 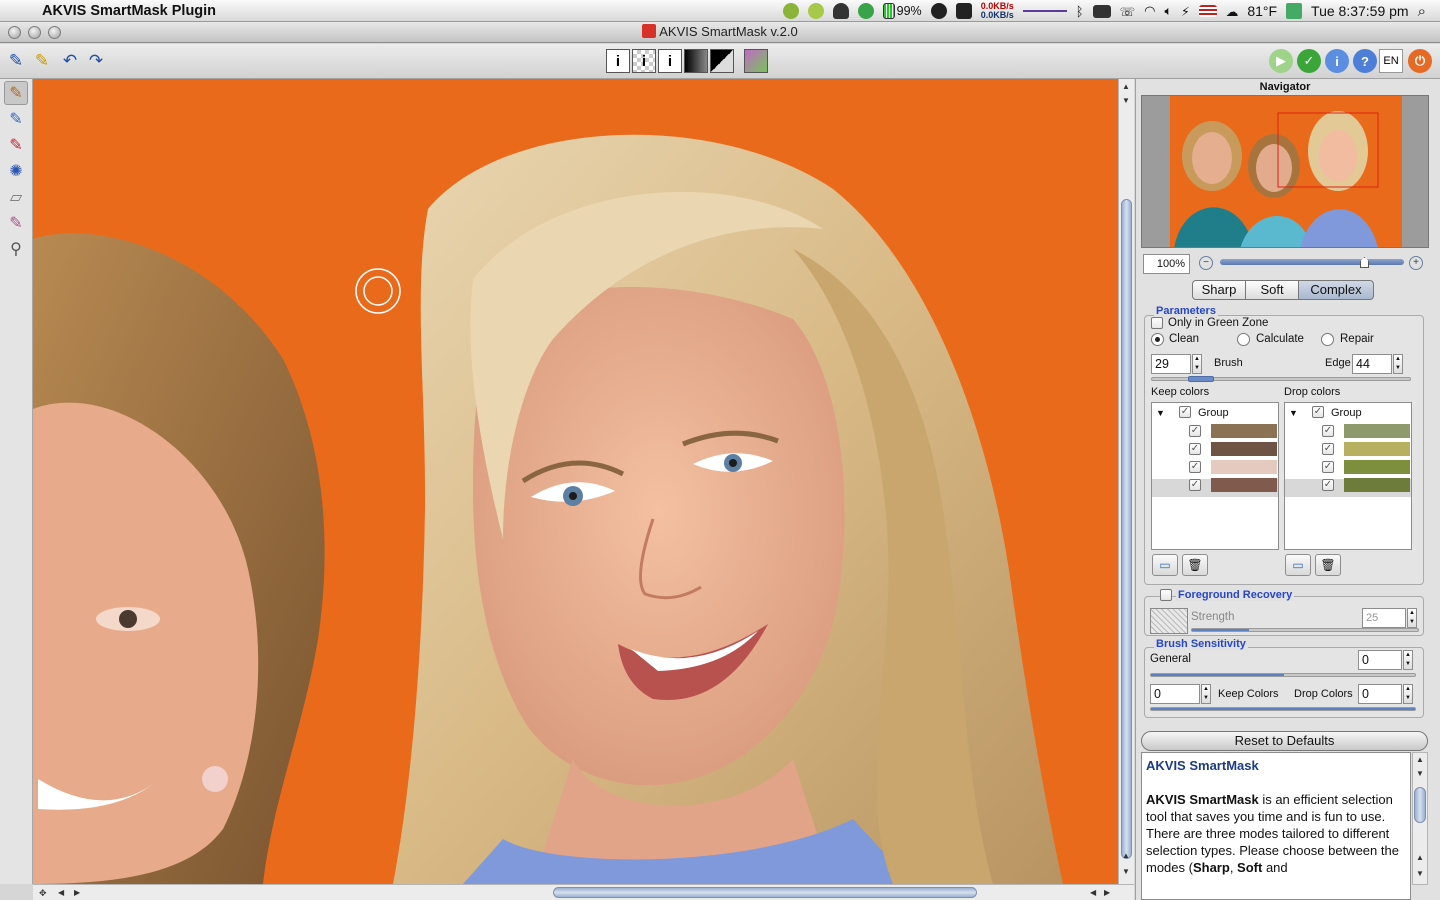 What do you see at coordinates (1080, 11) in the screenshot?
I see `bluetooth-icon: ᛒ` at bounding box center [1080, 11].